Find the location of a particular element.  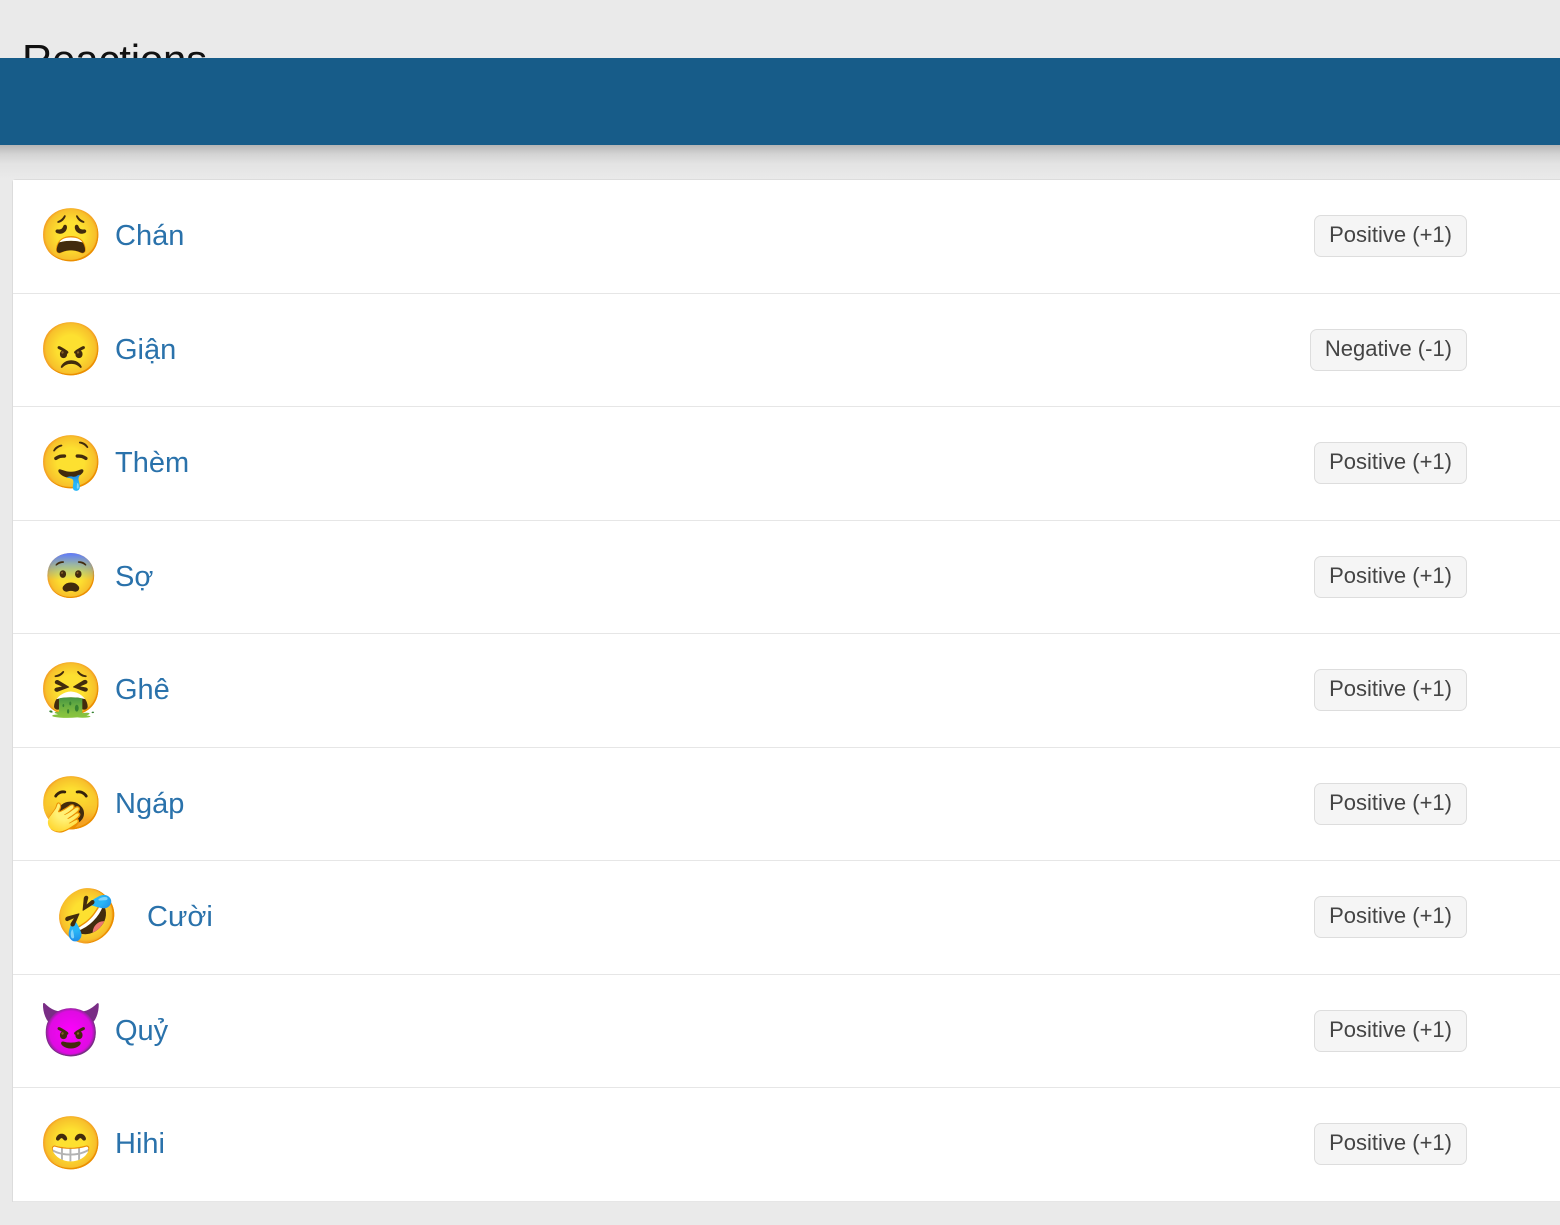

reaction-name-link: Giận is located at coordinates (145, 350).